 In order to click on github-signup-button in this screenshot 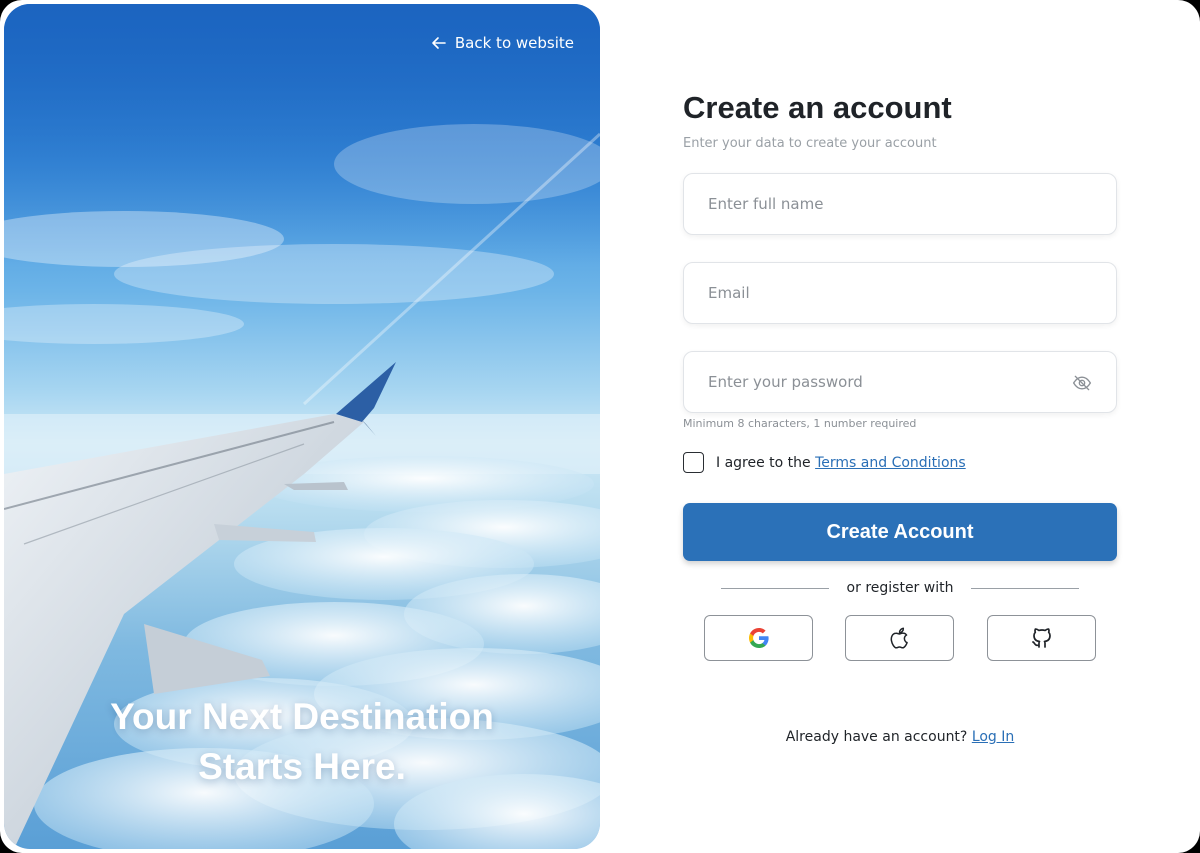, I will do `click(1041, 638)`.